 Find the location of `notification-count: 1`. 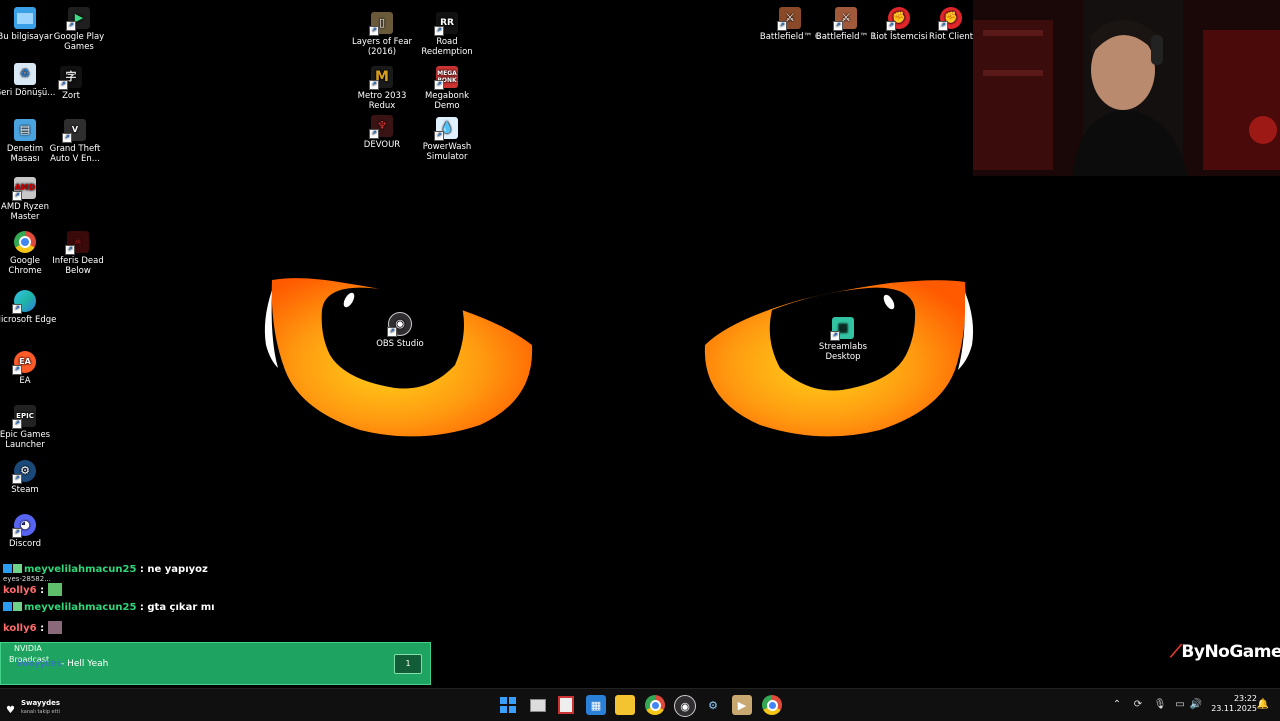

notification-count: 1 is located at coordinates (408, 663).